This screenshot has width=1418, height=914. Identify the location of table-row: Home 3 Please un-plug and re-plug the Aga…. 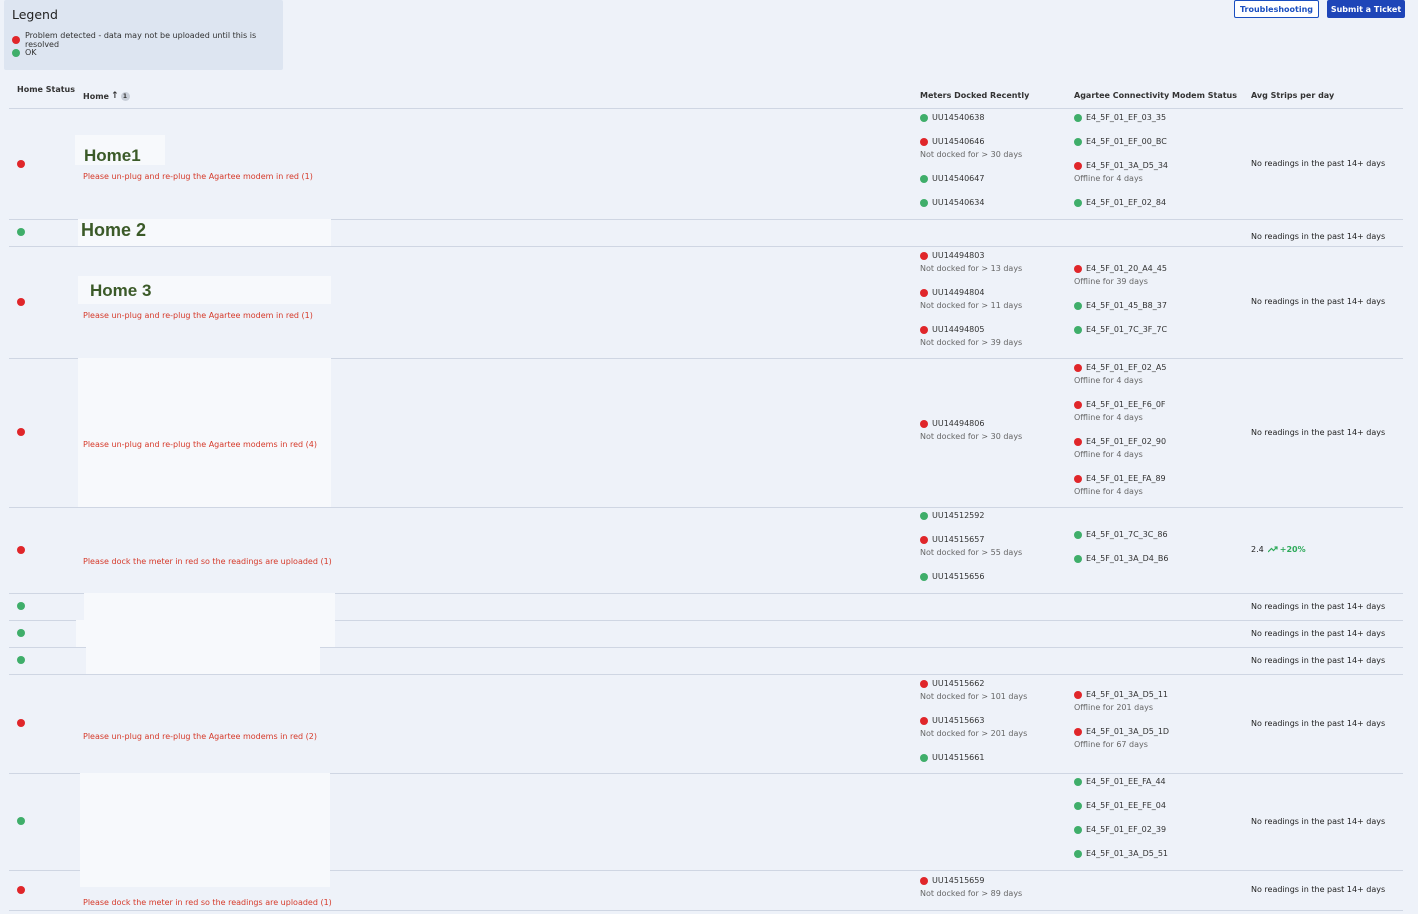
(706, 302).